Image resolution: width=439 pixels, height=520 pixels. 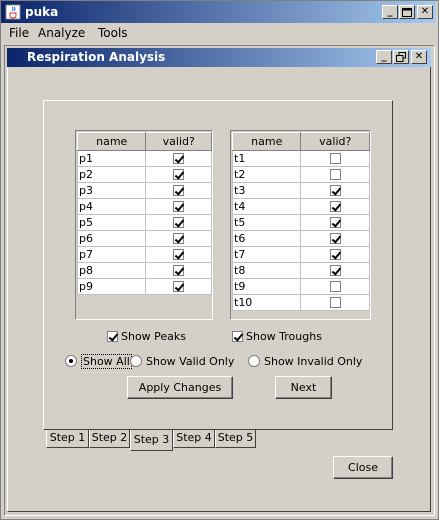 I want to click on row-name-cell: t4, so click(x=266, y=206).